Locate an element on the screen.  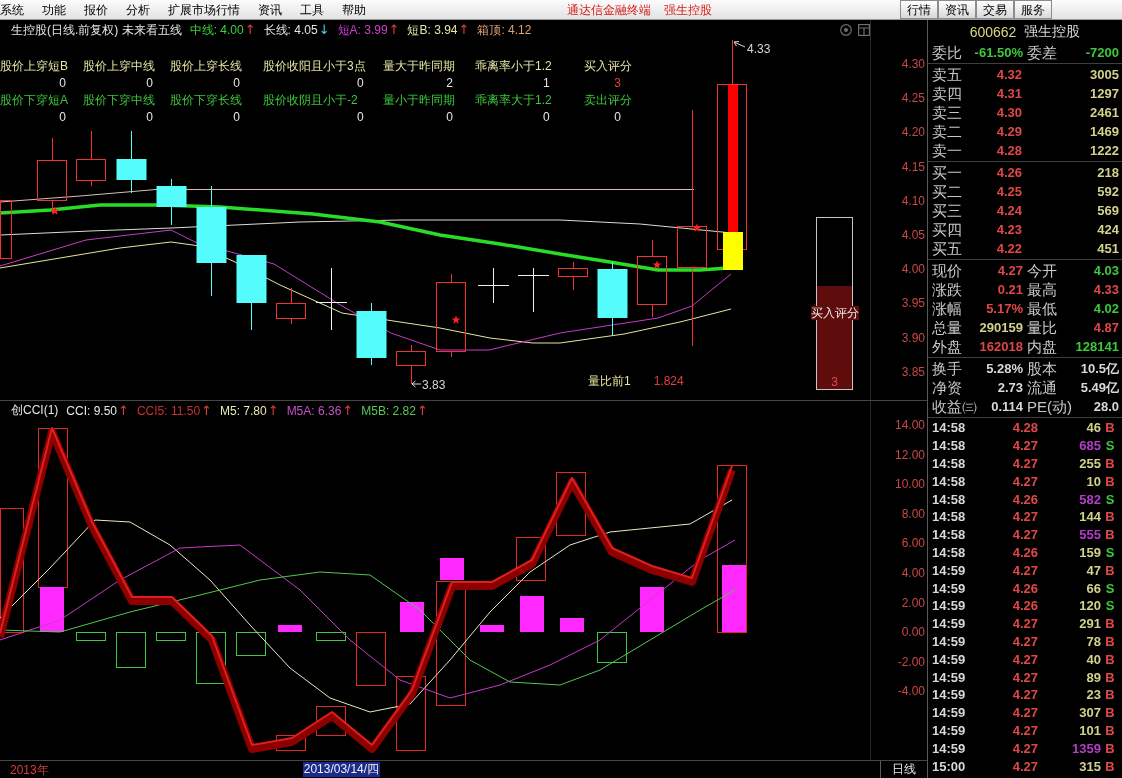
quote-label: 涨幅 is located at coordinates (947, 308).